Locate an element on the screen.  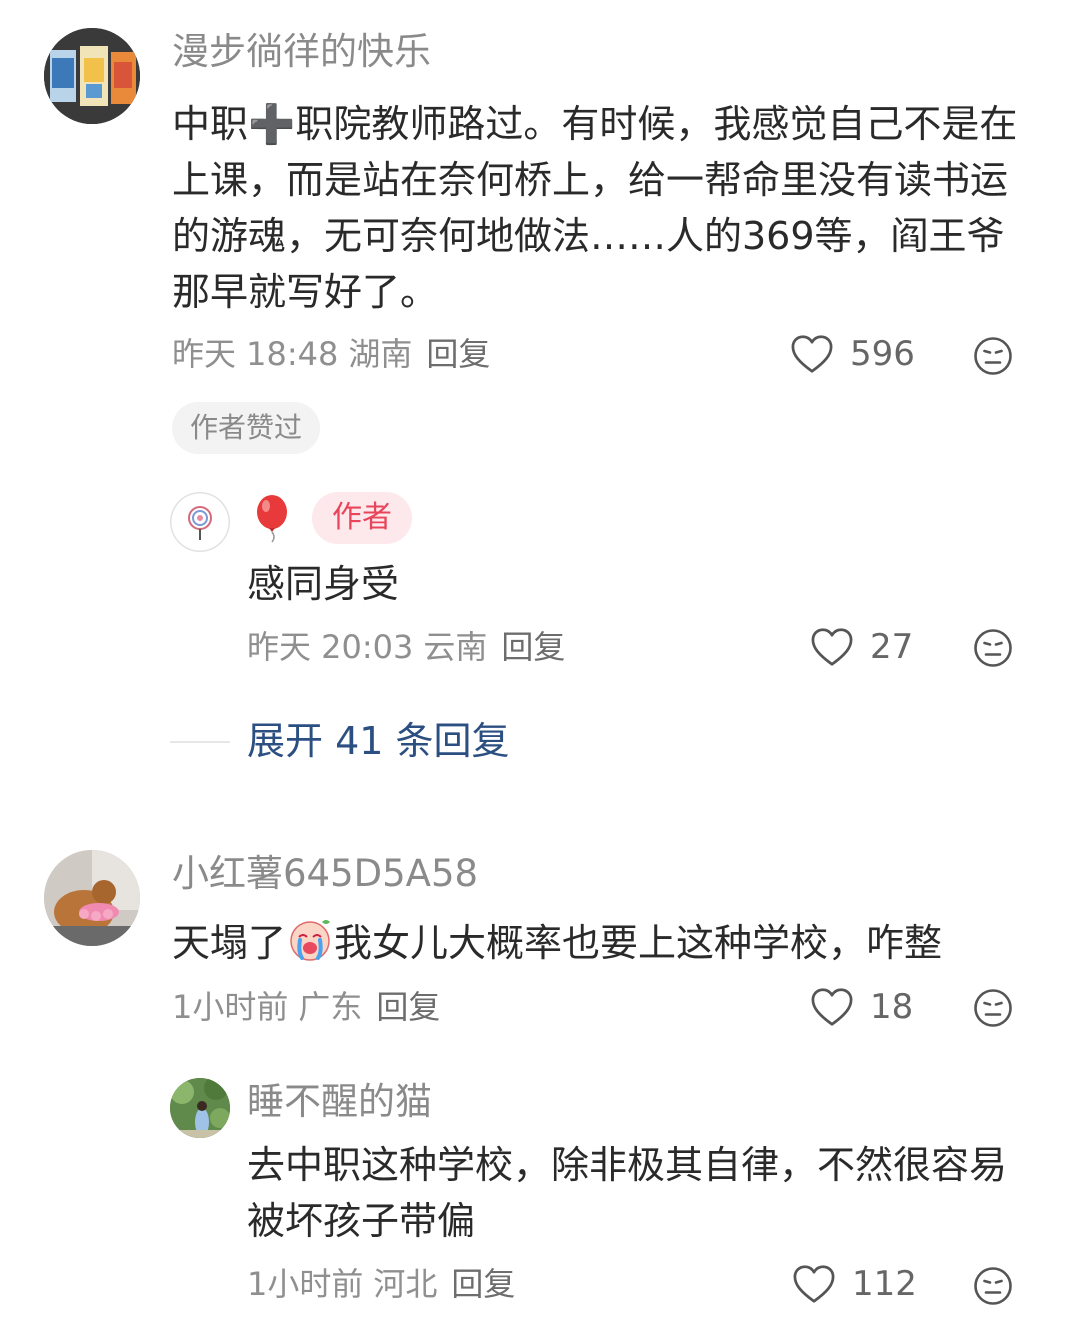
reply-location: 云南 is located at coordinates (455, 647).